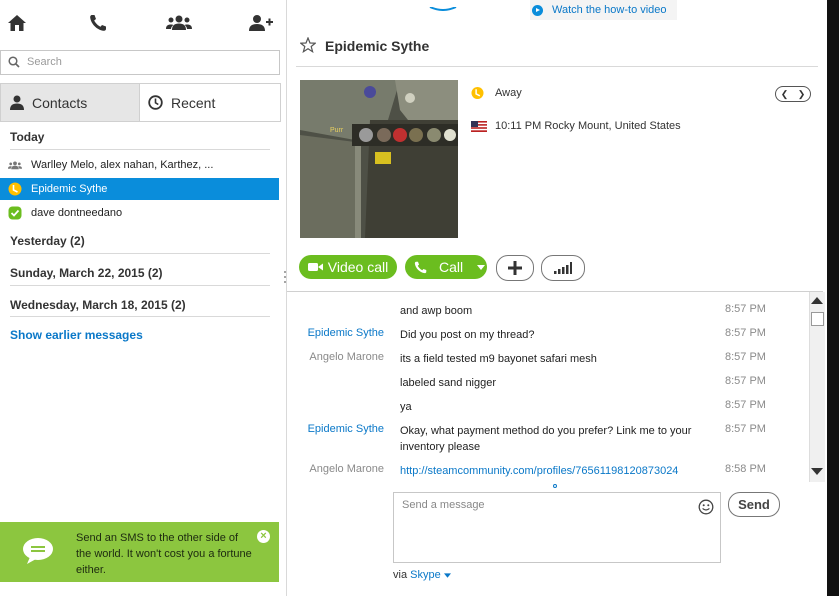 Image resolution: width=839 pixels, height=596 pixels. What do you see at coordinates (443, 5) in the screenshot?
I see `skype-logo-fragment` at bounding box center [443, 5].